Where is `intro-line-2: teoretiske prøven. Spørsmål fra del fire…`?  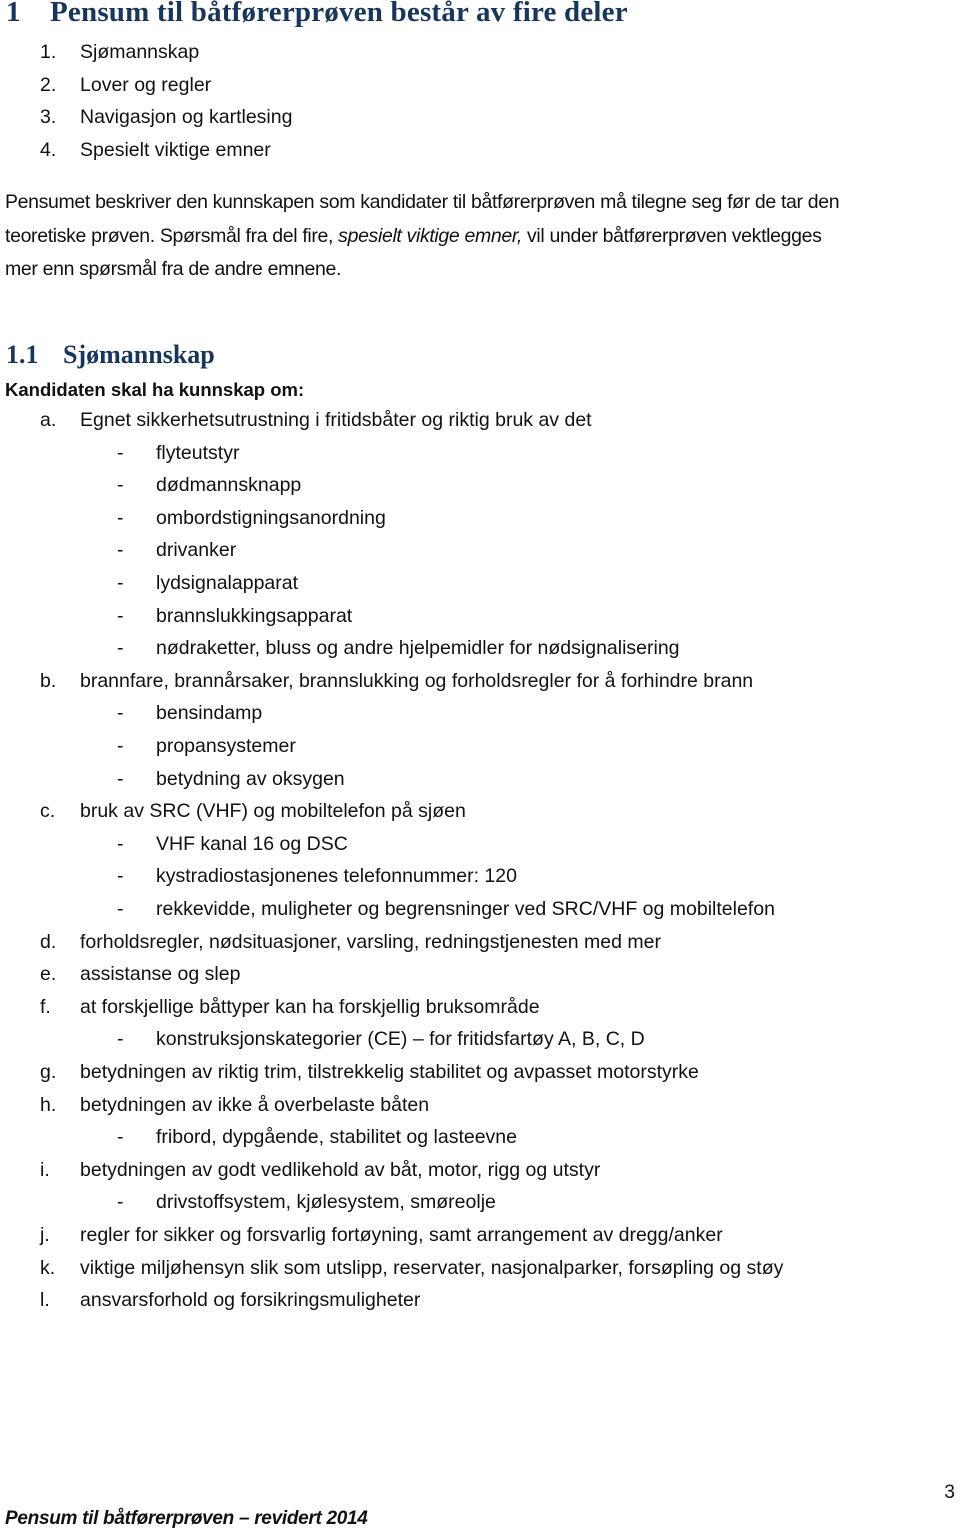 intro-line-2: teoretiske prøven. Spørsmål fra del fire… is located at coordinates (413, 236).